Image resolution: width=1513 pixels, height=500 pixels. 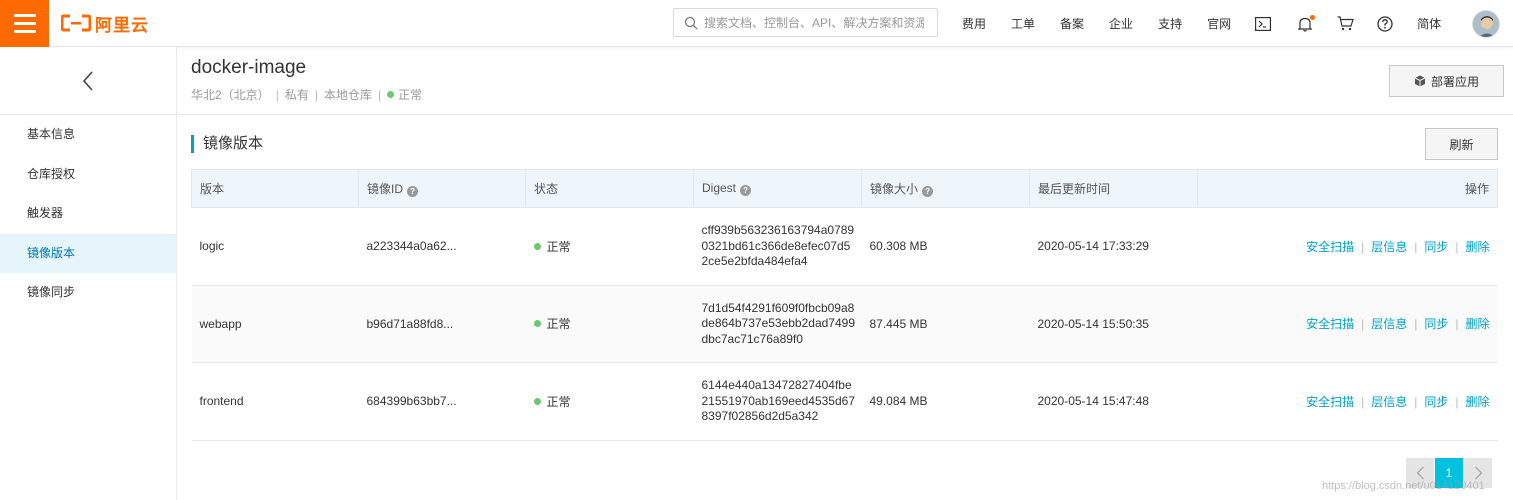 I want to click on col-header-image-id: 镜像ID?, so click(x=442, y=188).